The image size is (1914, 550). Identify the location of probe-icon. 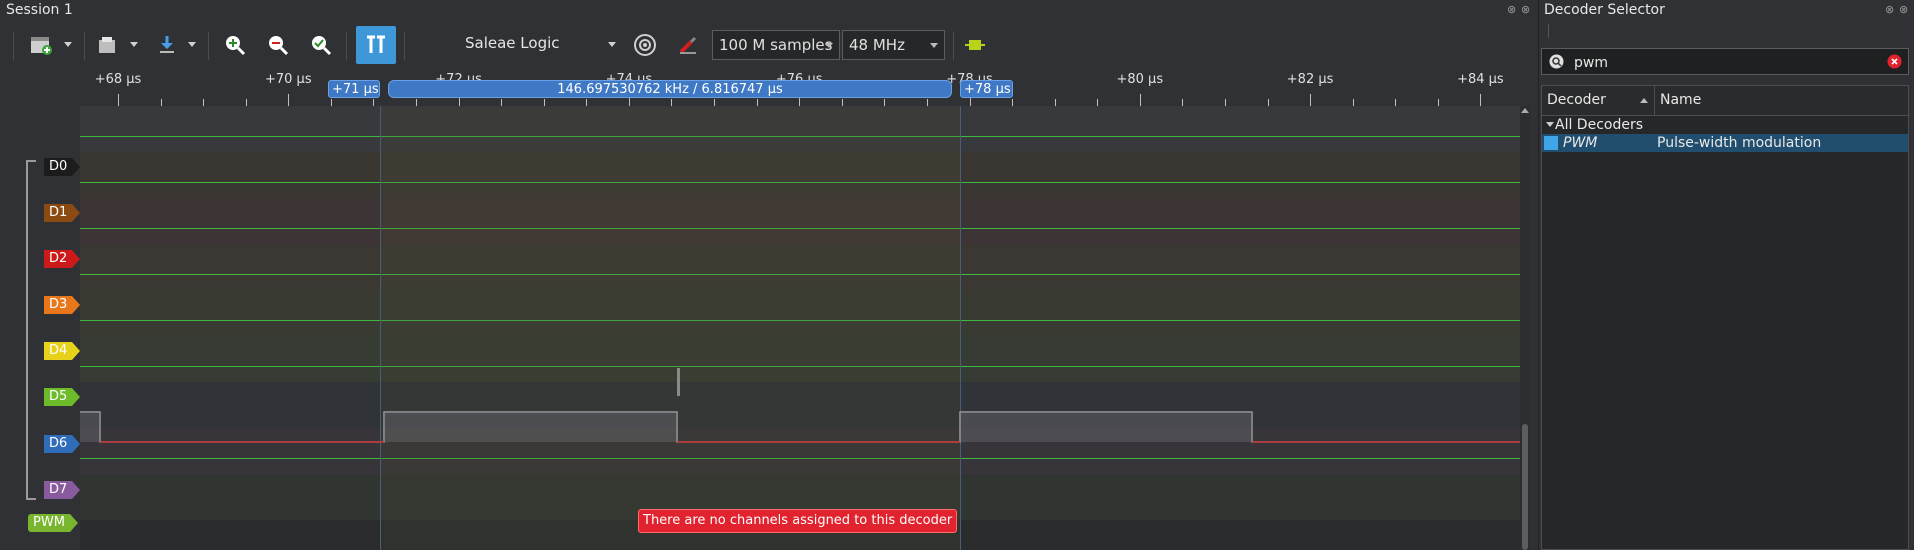
(688, 45).